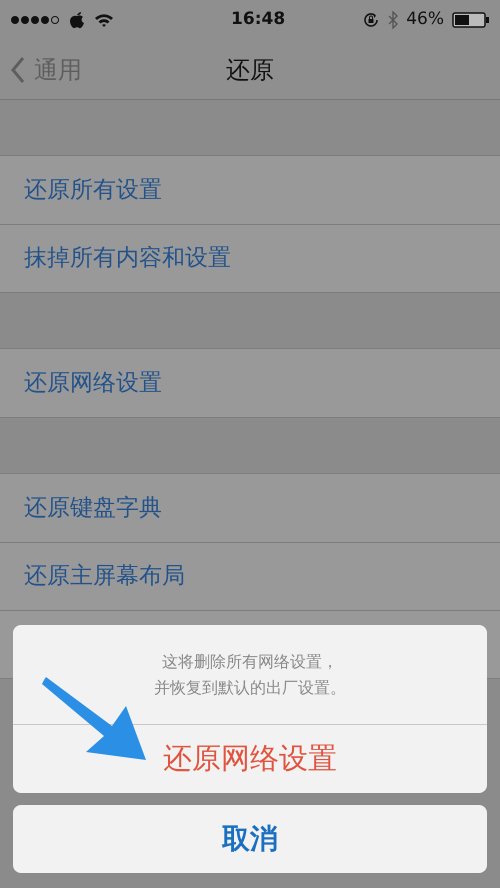  Describe the element at coordinates (250, 687) in the screenshot. I see `sheet-message: 并恢复到默认的出厂设置。` at that location.